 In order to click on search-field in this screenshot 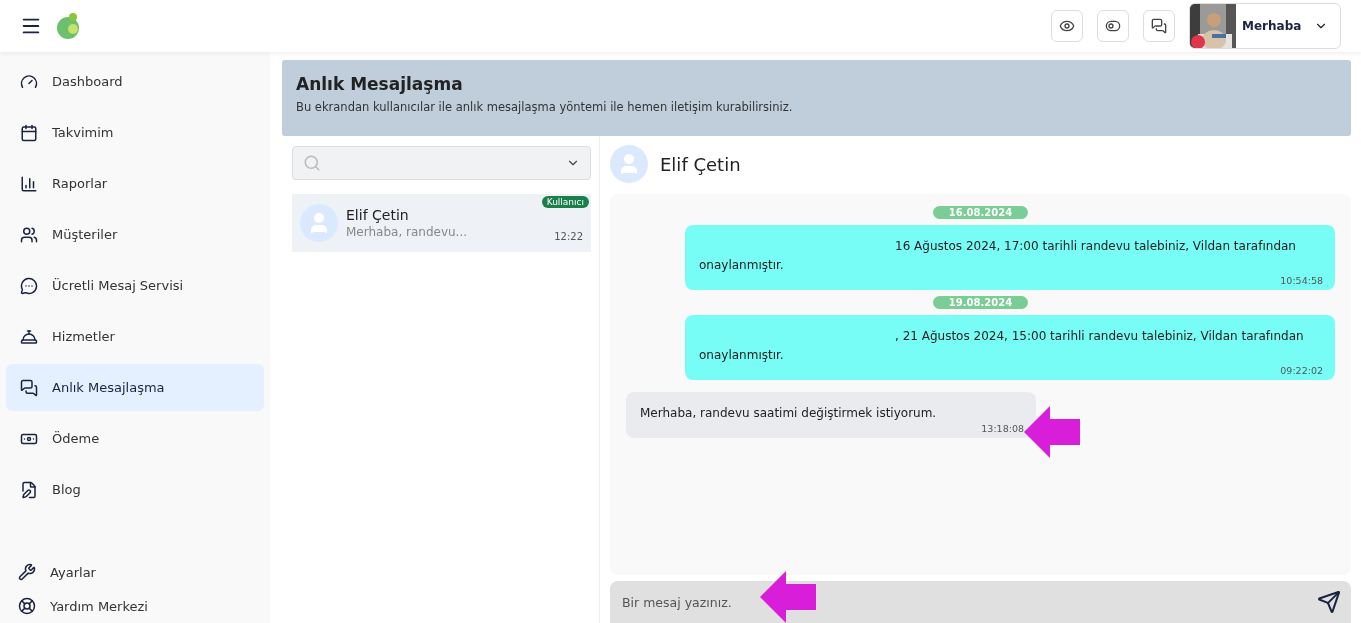, I will do `click(441, 163)`.